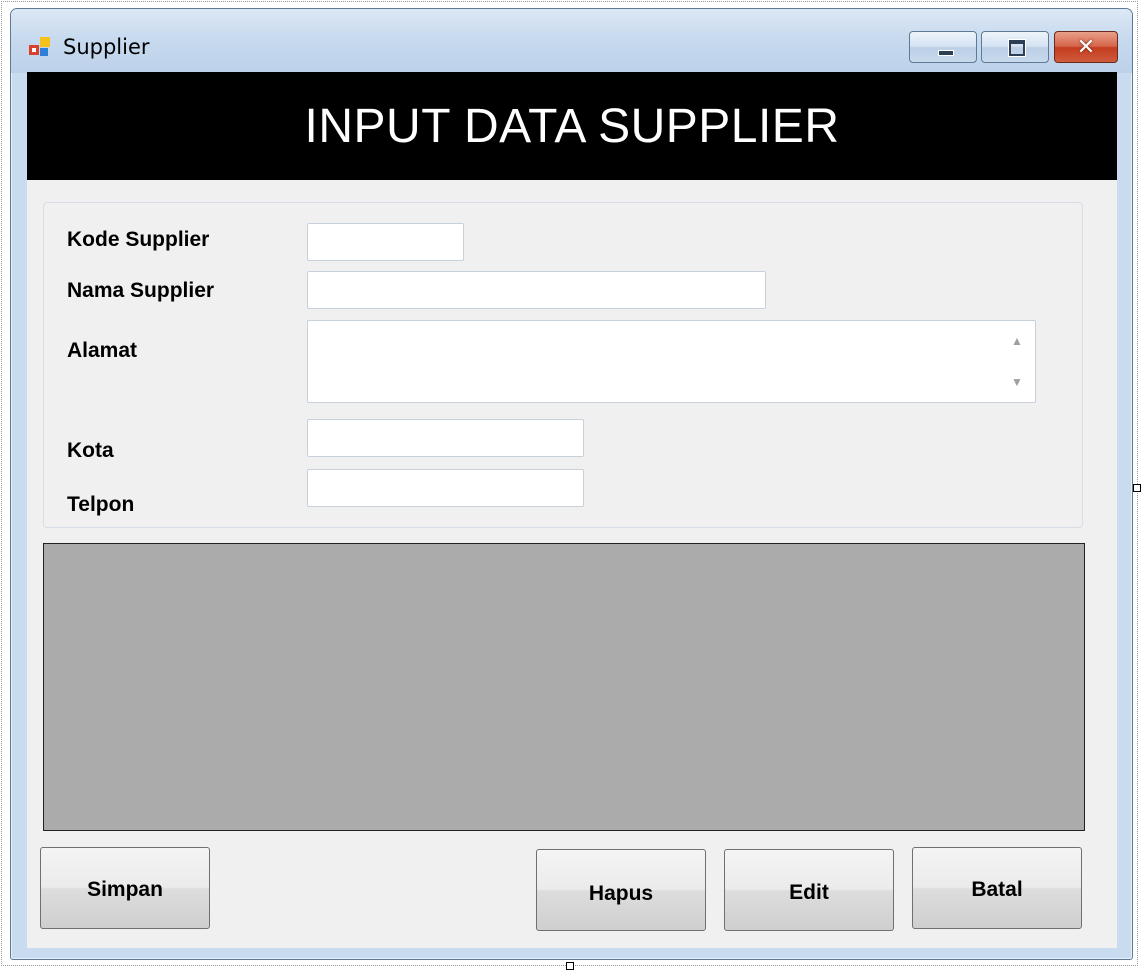 The height and width of the screenshot is (970, 1141). I want to click on resize-grip-right, so click(1137, 488).